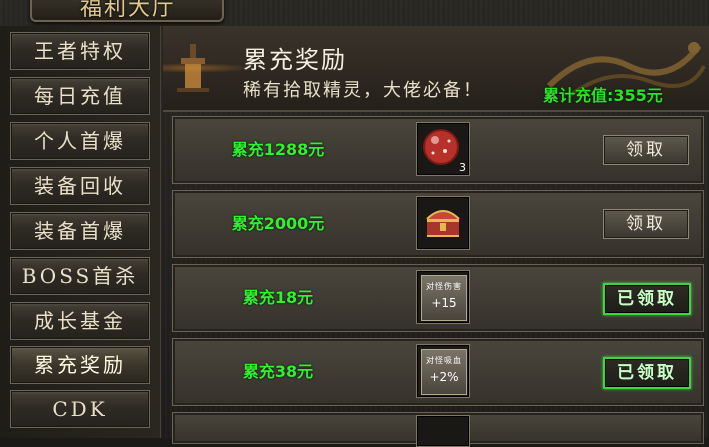 The image size is (709, 447). Describe the element at coordinates (80, 51) in the screenshot. I see `sidebar-item-king-privilege: 王者特权` at that location.